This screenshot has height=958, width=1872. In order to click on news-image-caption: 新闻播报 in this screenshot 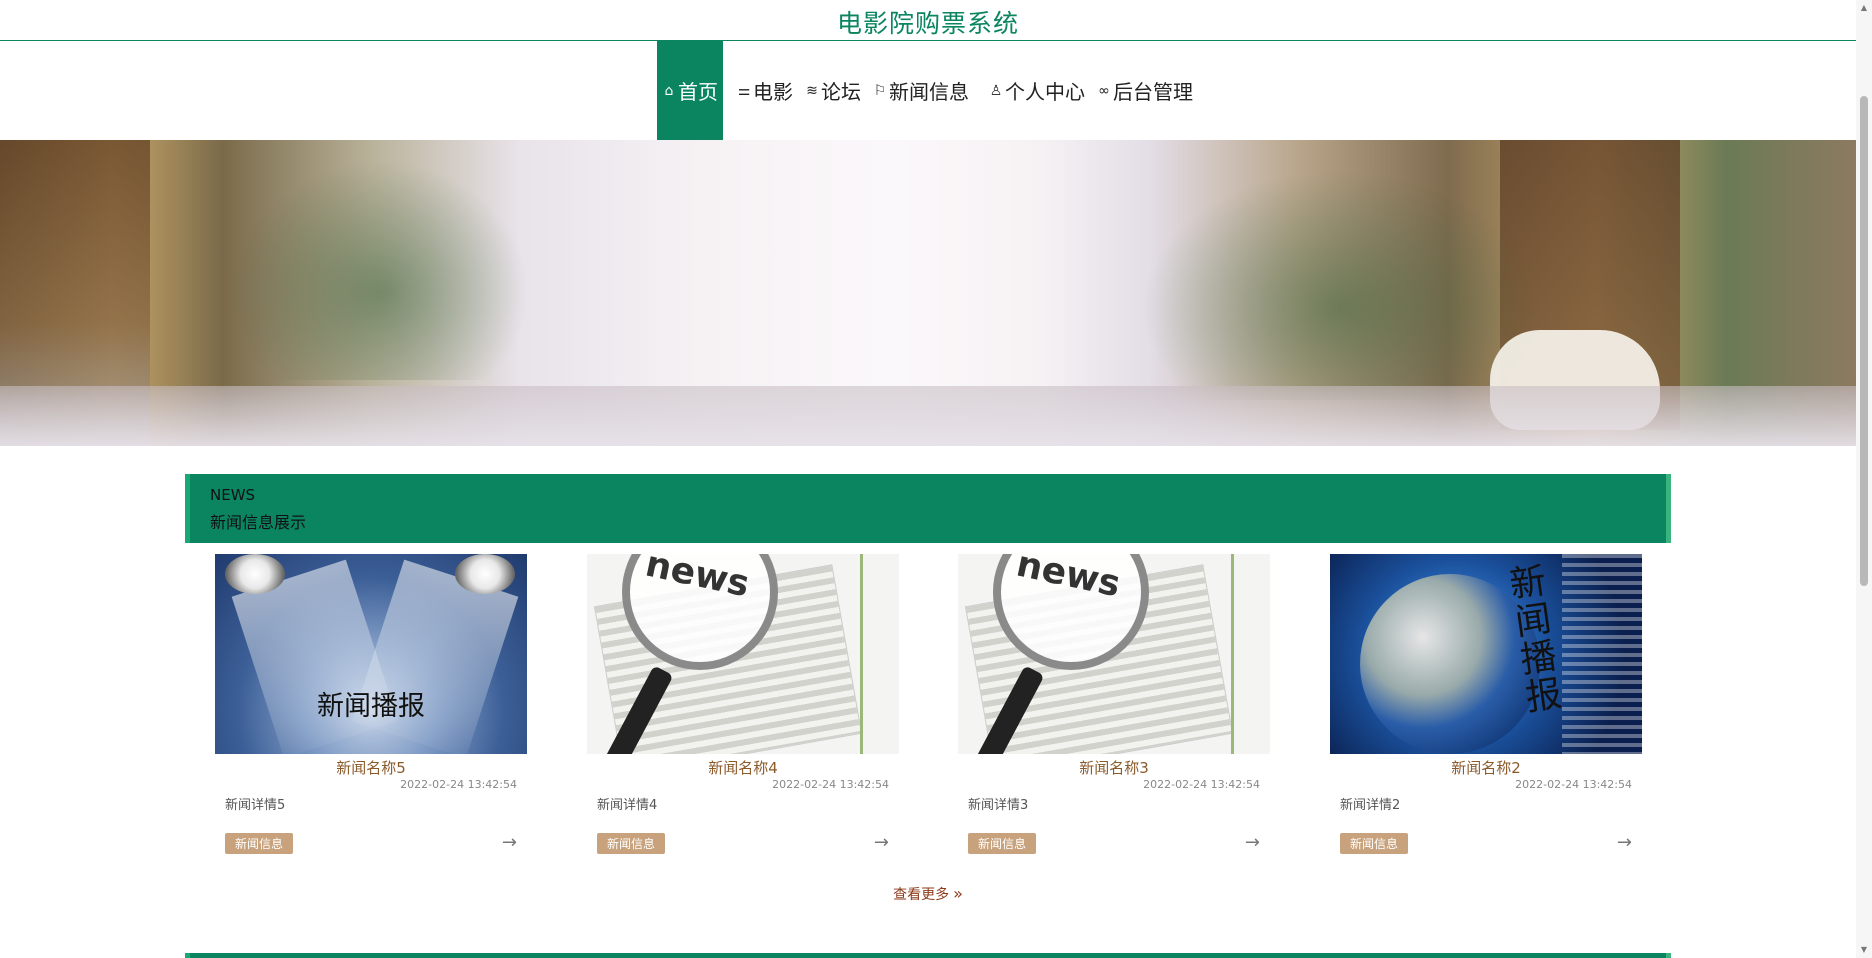, I will do `click(371, 706)`.